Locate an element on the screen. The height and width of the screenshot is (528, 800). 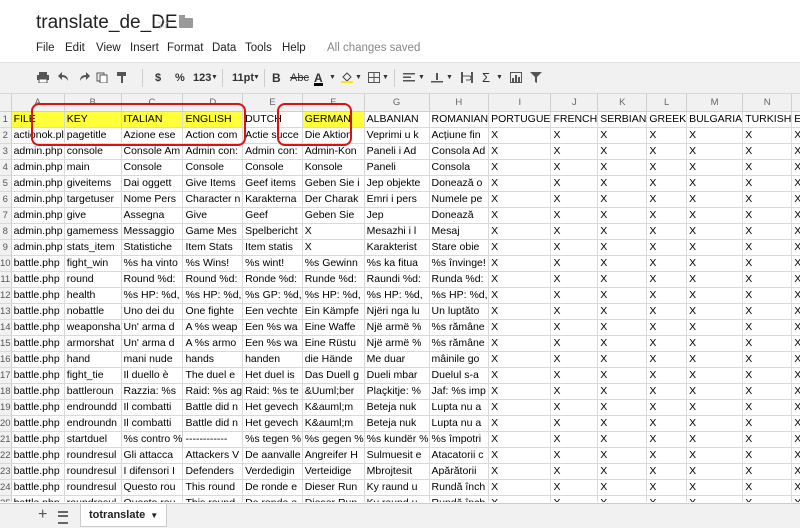
cell: The duel e is located at coordinates (213, 375).